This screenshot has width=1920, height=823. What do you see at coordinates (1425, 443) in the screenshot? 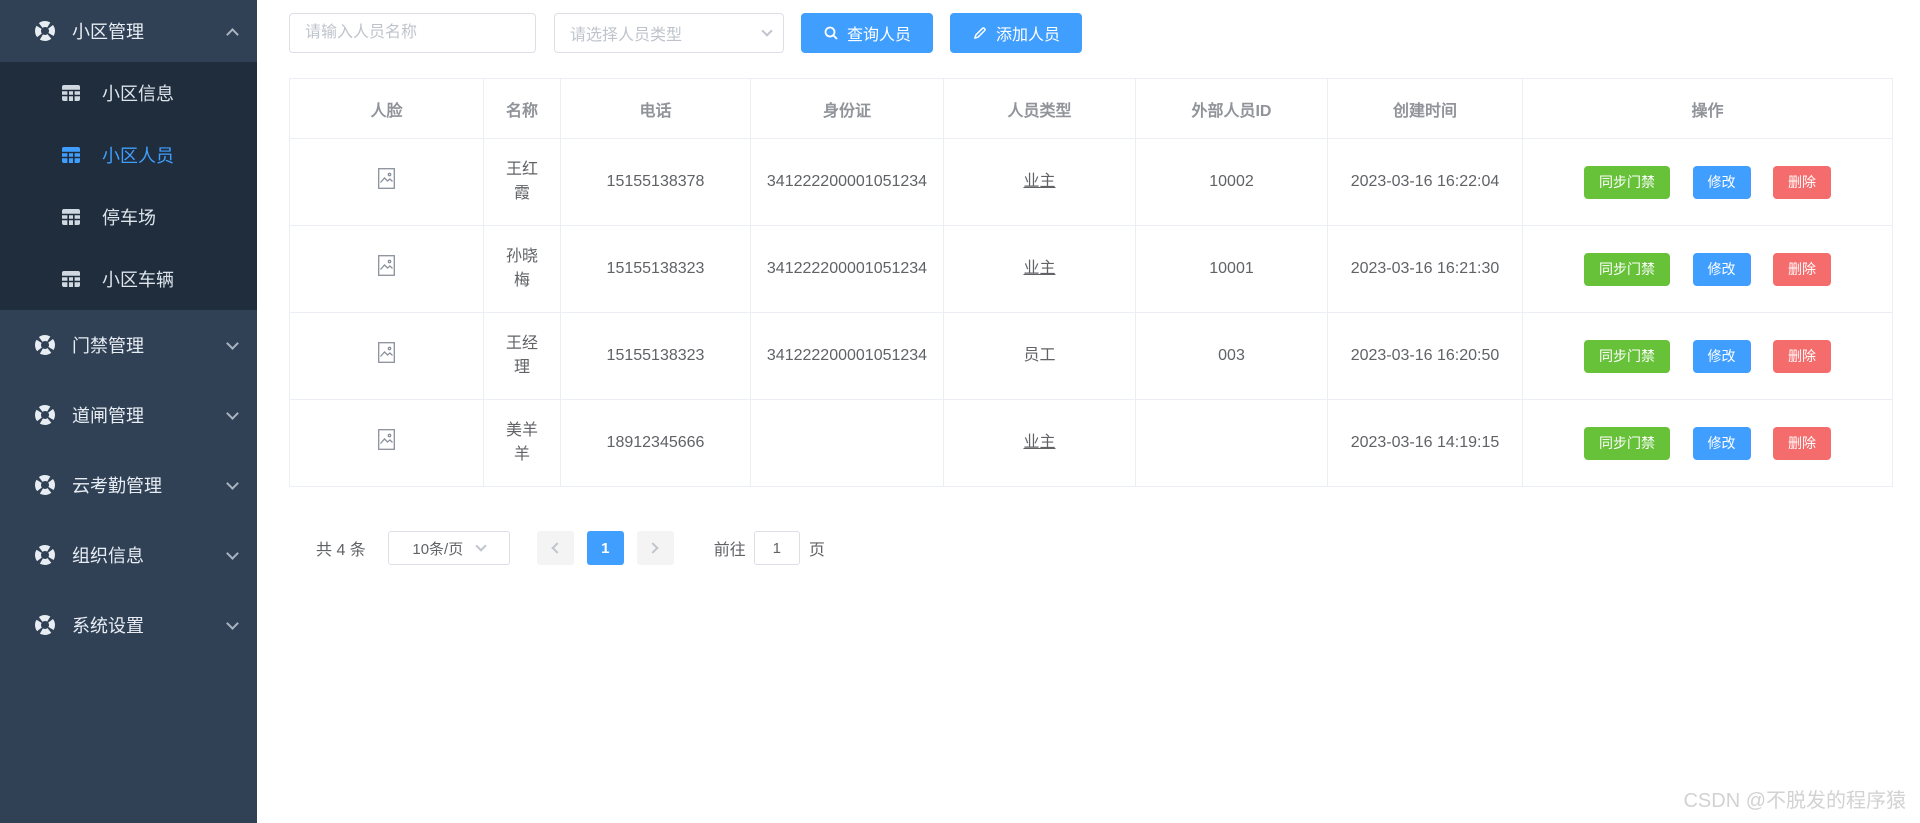
I see `cell-created-at: 2023-03-16 14:19:15` at bounding box center [1425, 443].